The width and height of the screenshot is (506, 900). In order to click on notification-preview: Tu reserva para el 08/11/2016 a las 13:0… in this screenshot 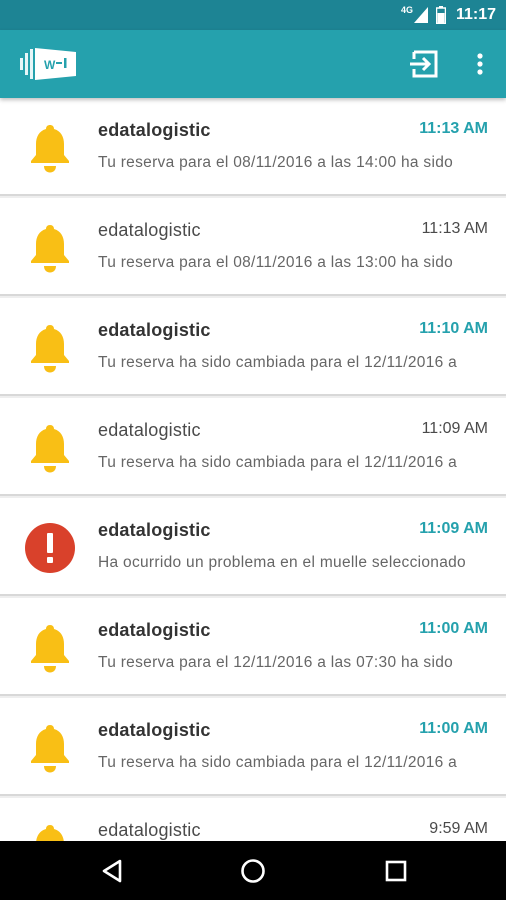, I will do `click(276, 262)`.